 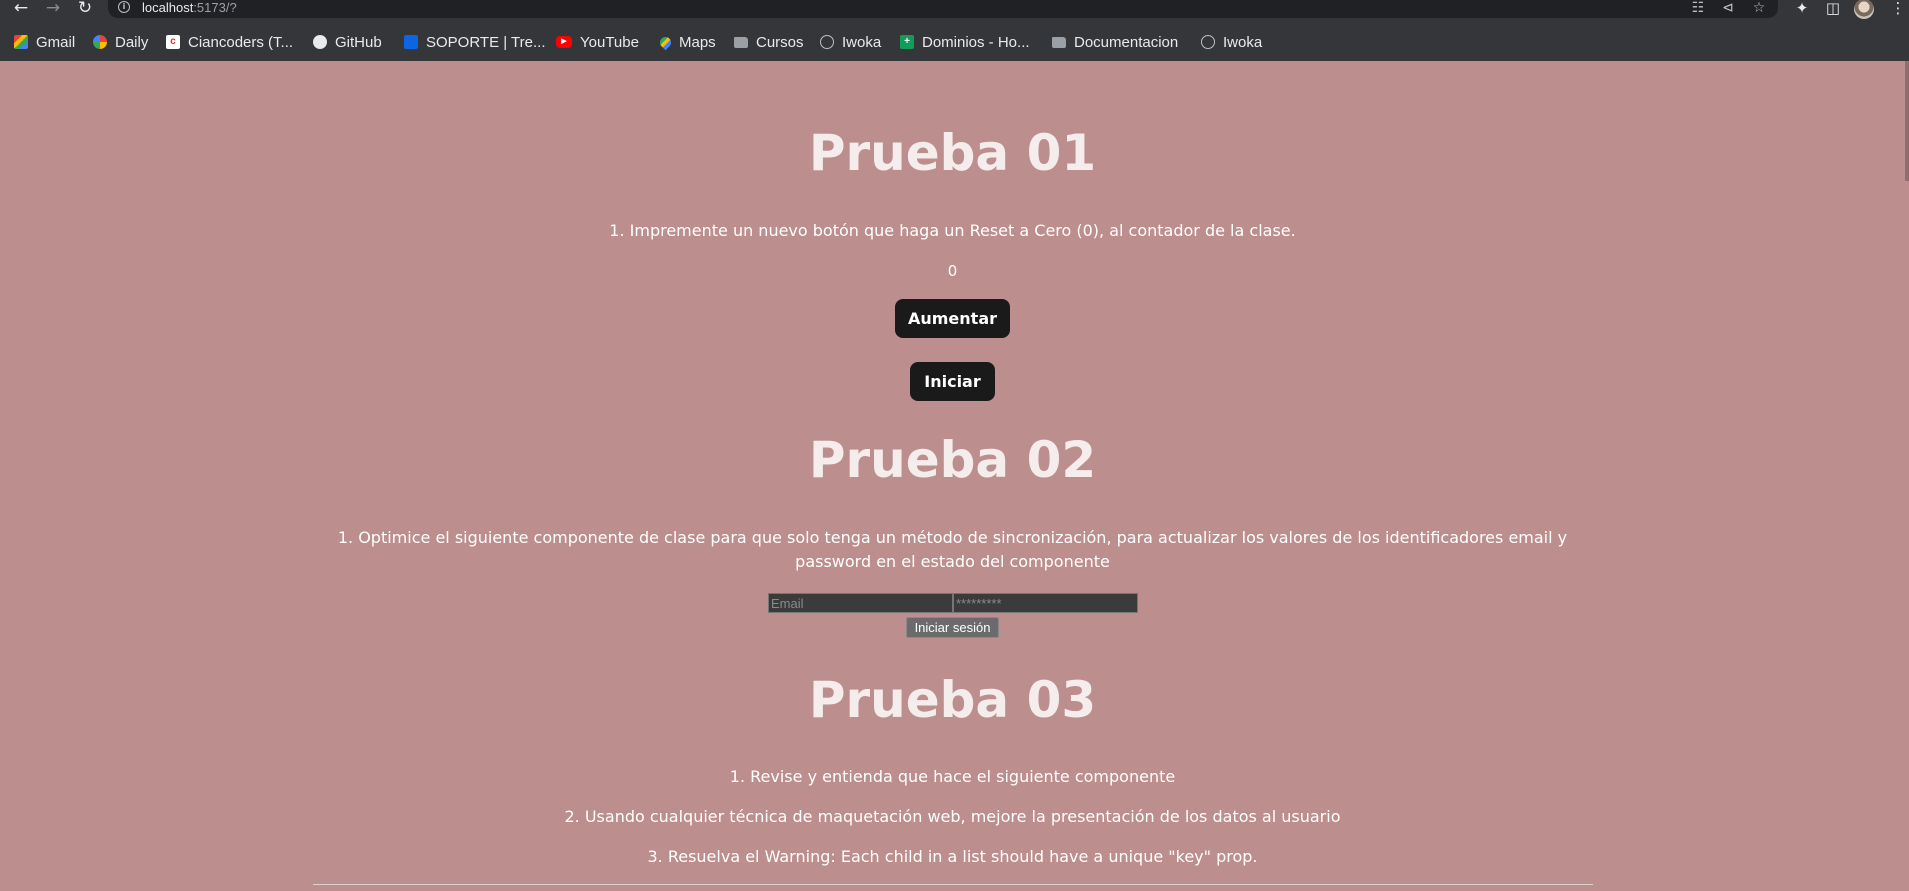 I want to click on prueba01-title: Prueba 01, so click(x=952, y=153).